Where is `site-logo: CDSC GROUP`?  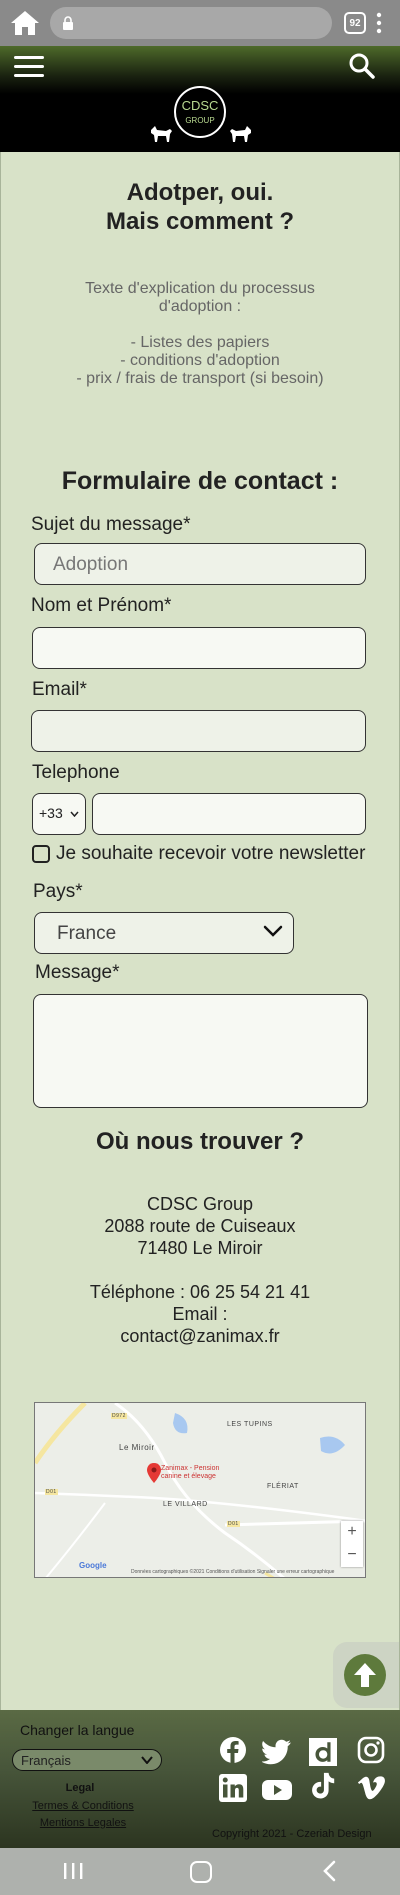
site-logo: CDSC GROUP is located at coordinates (199, 119).